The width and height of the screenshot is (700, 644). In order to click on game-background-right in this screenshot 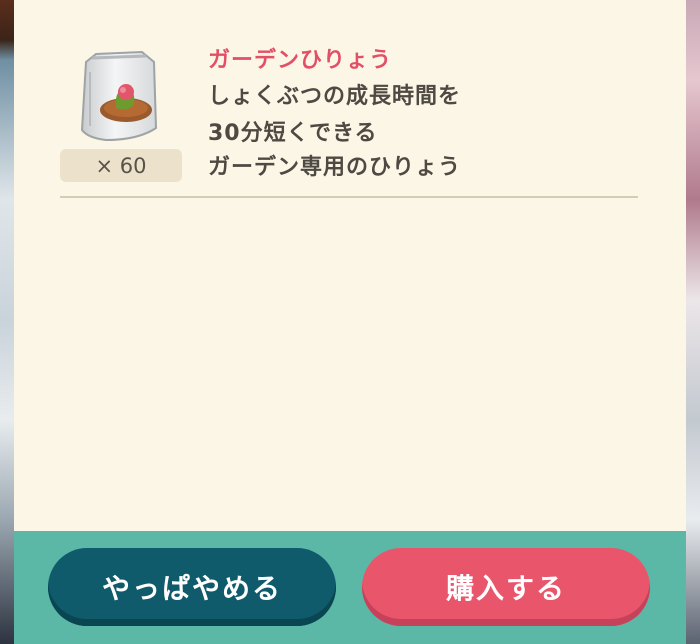, I will do `click(693, 322)`.